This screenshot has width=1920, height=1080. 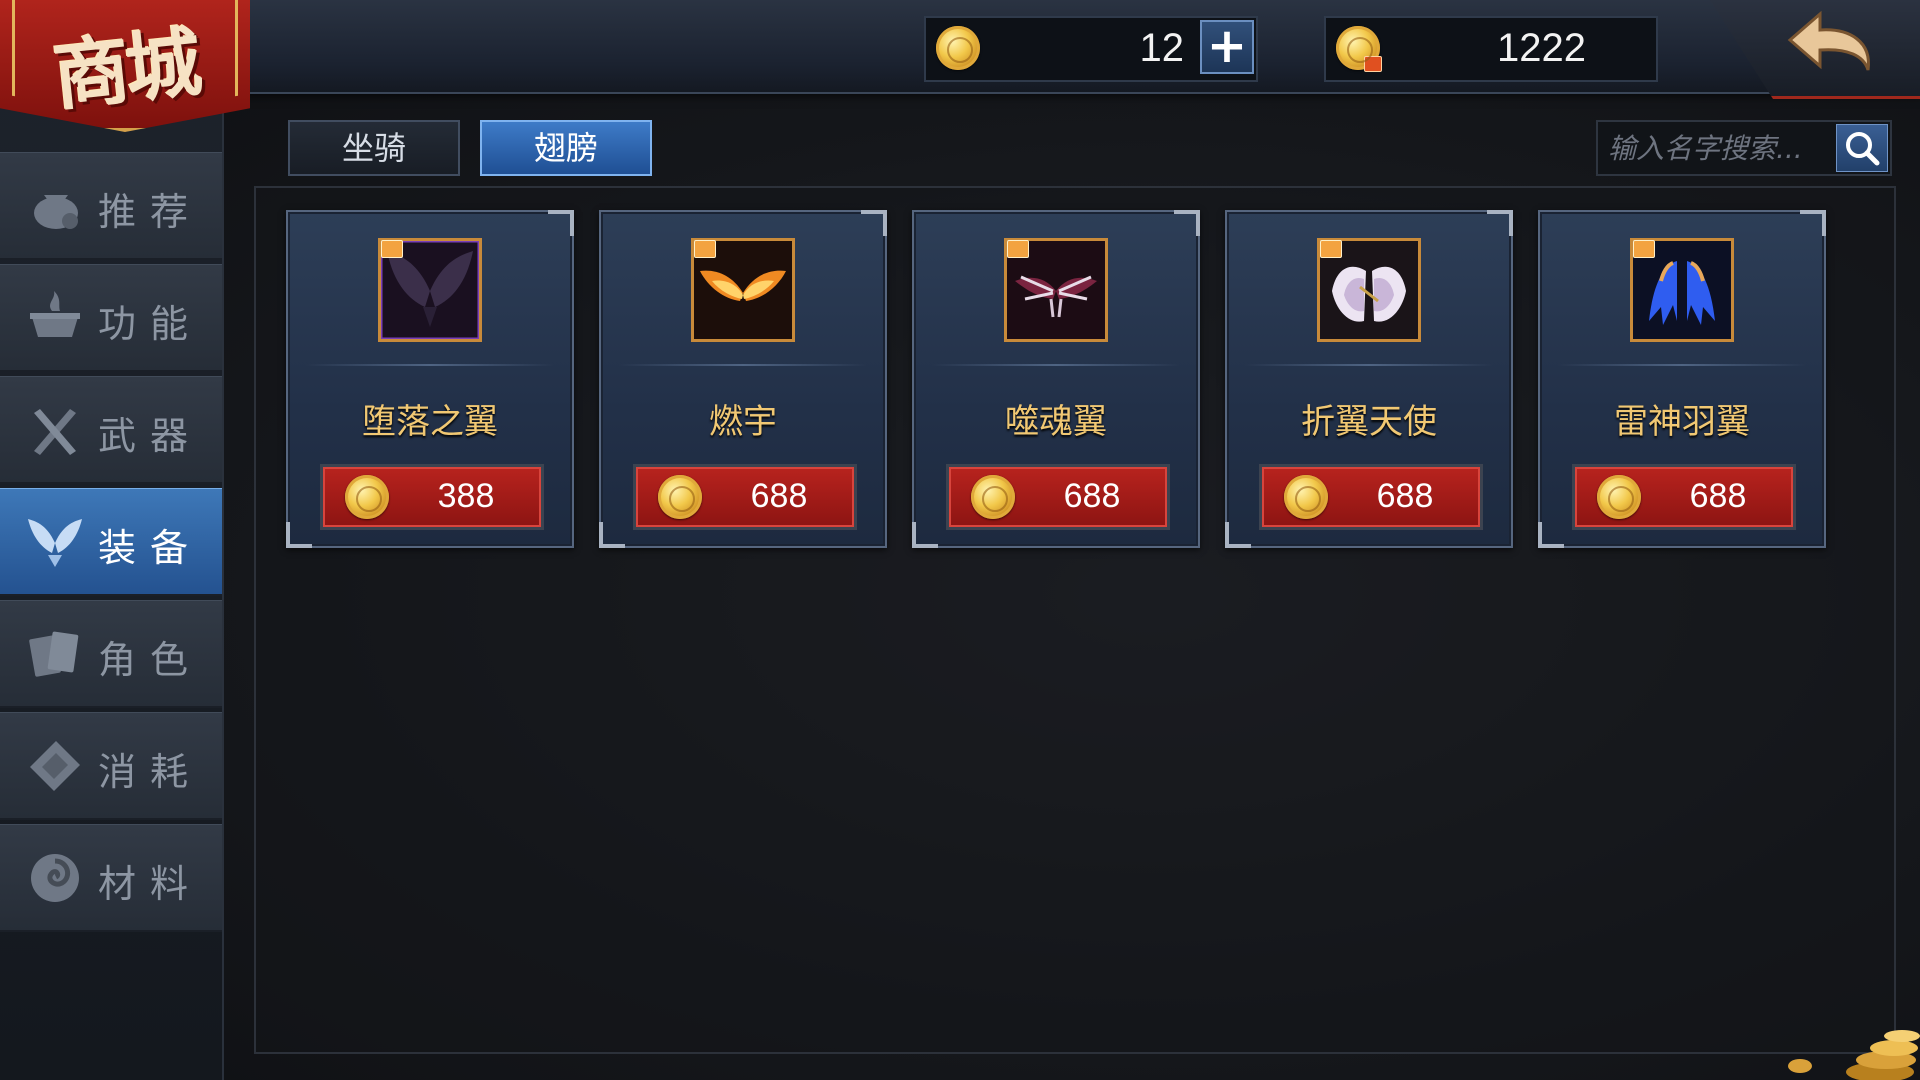 What do you see at coordinates (54, 654) in the screenshot?
I see `character-cards-icon` at bounding box center [54, 654].